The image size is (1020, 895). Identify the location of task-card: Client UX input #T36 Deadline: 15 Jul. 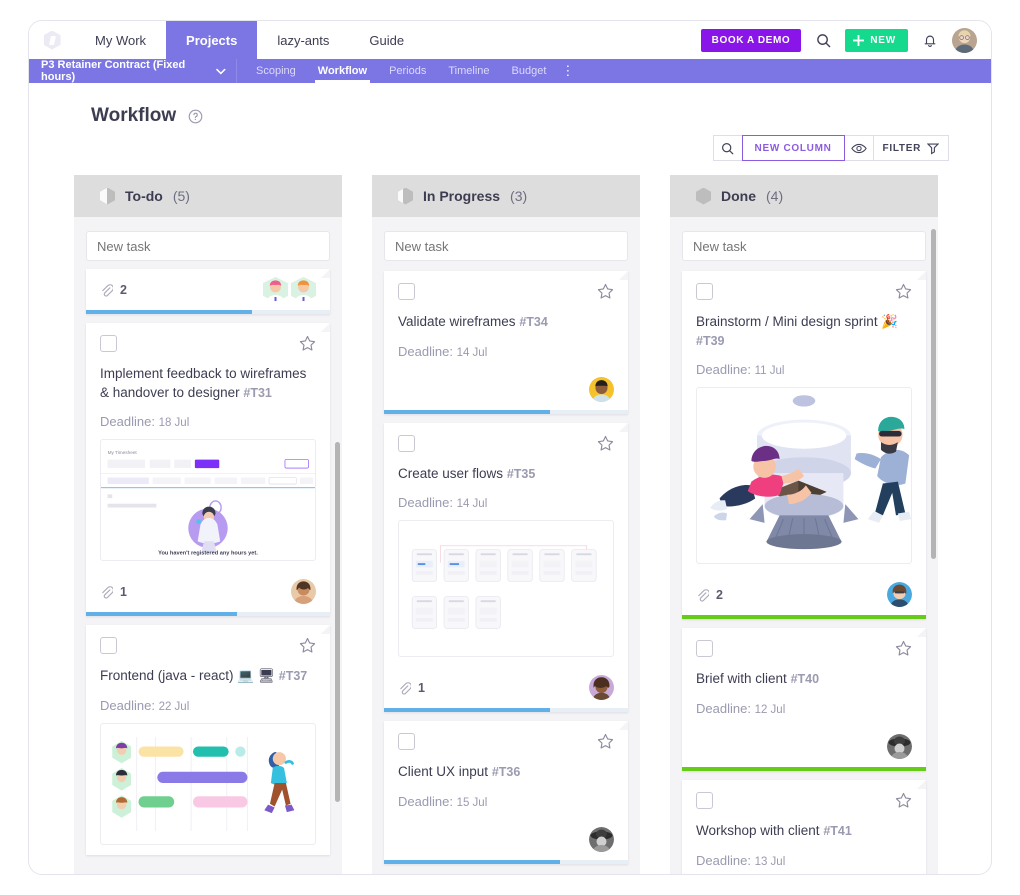
(506, 792).